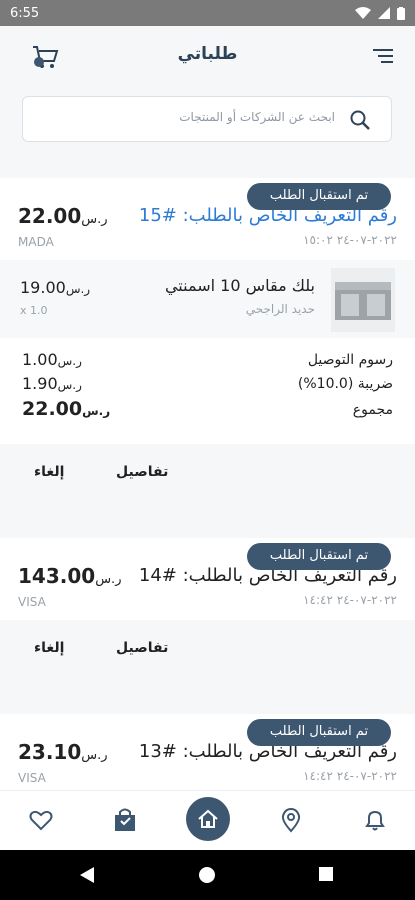 The width and height of the screenshot is (415, 900). I want to click on bell-icon, so click(375, 820).